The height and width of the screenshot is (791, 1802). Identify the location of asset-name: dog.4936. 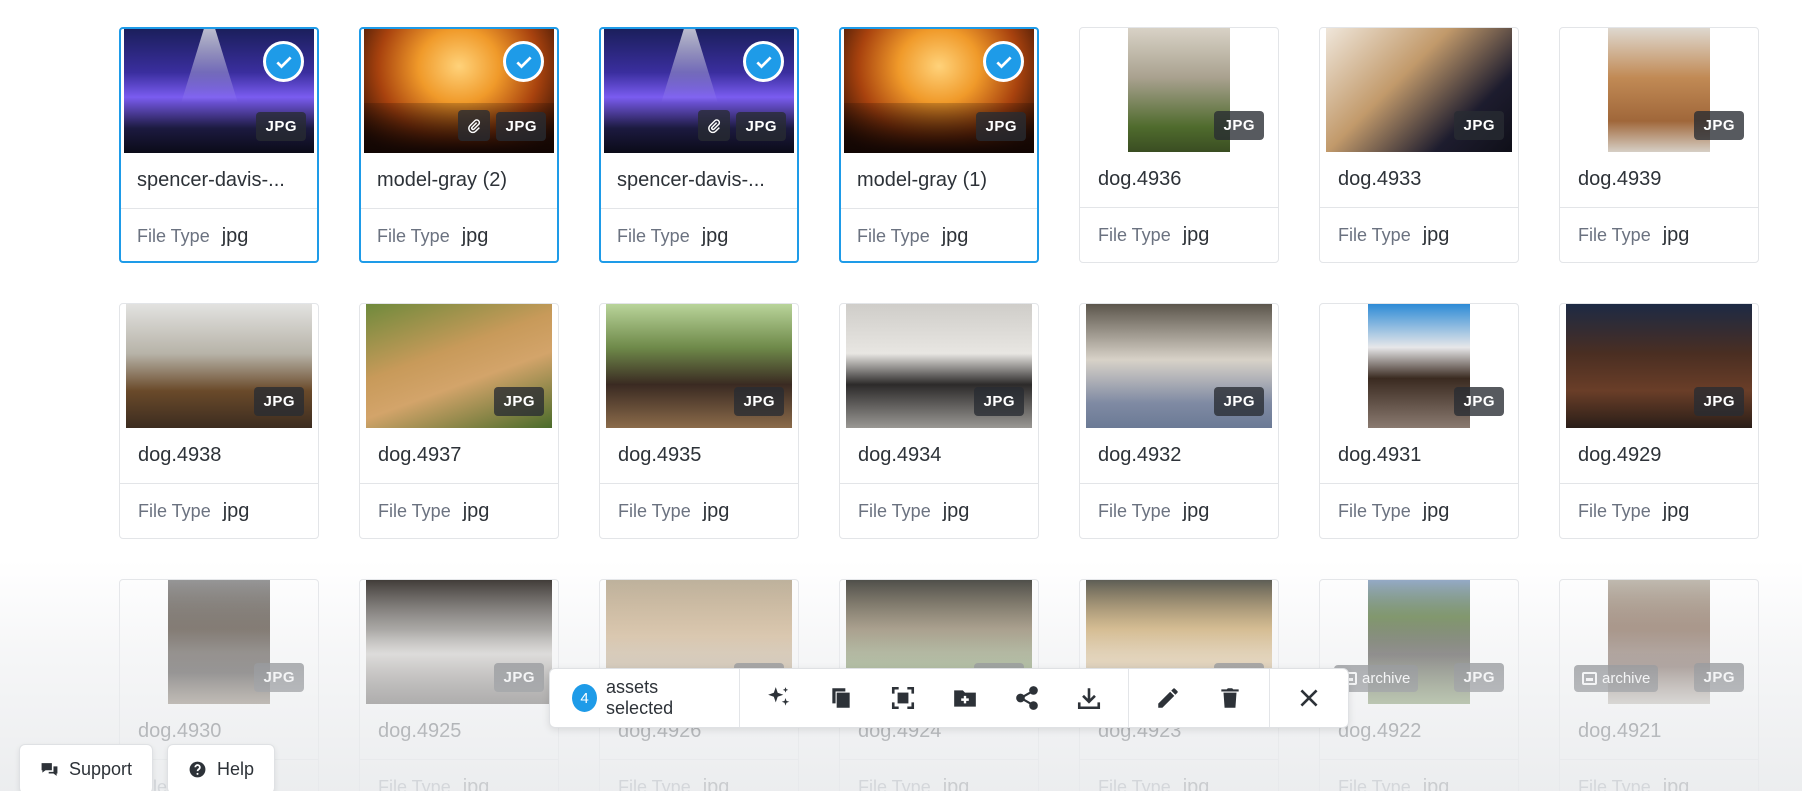
(1179, 180).